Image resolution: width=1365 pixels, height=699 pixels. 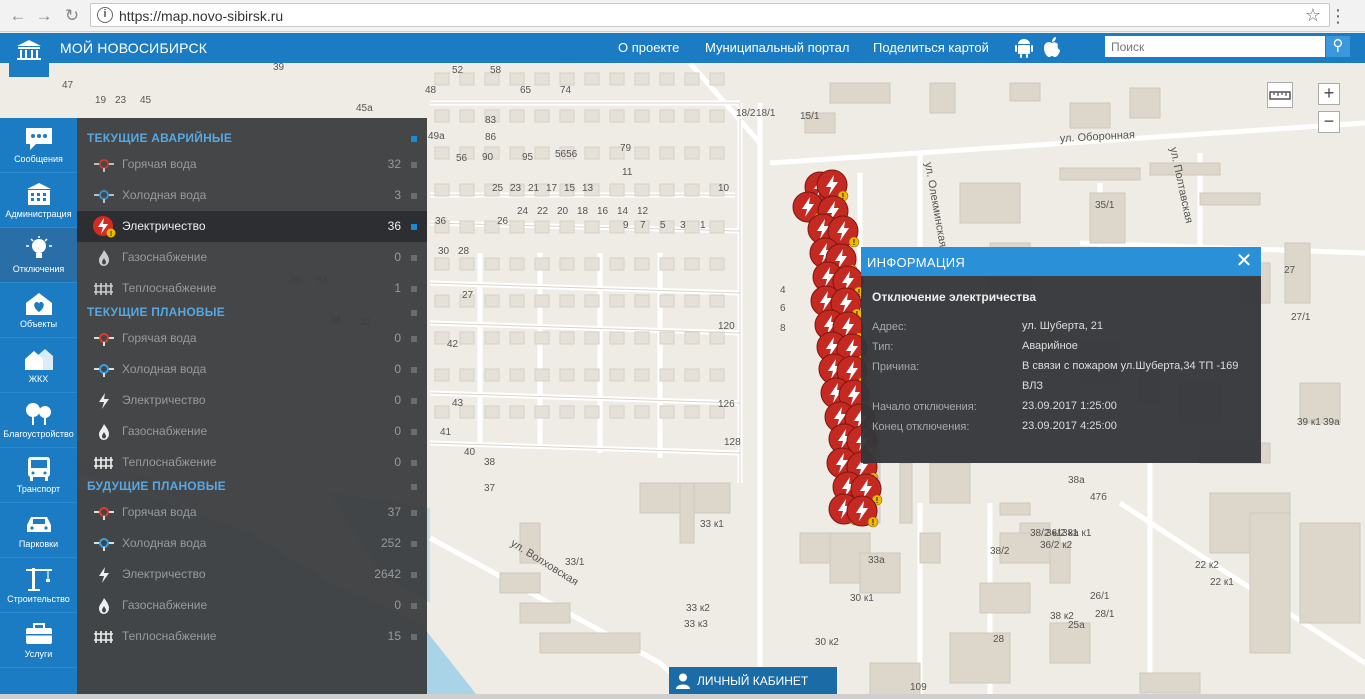 What do you see at coordinates (683, 681) in the screenshot?
I see `user-icon` at bounding box center [683, 681].